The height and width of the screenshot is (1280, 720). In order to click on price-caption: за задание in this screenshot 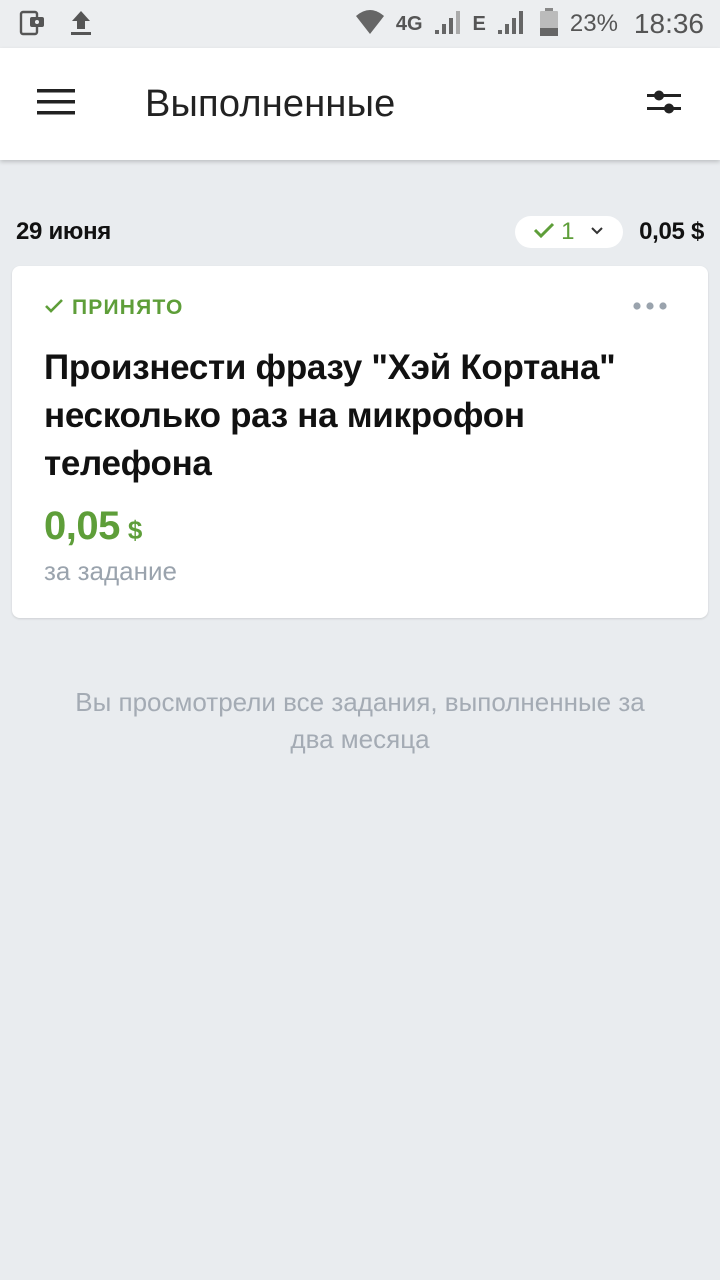, I will do `click(110, 571)`.